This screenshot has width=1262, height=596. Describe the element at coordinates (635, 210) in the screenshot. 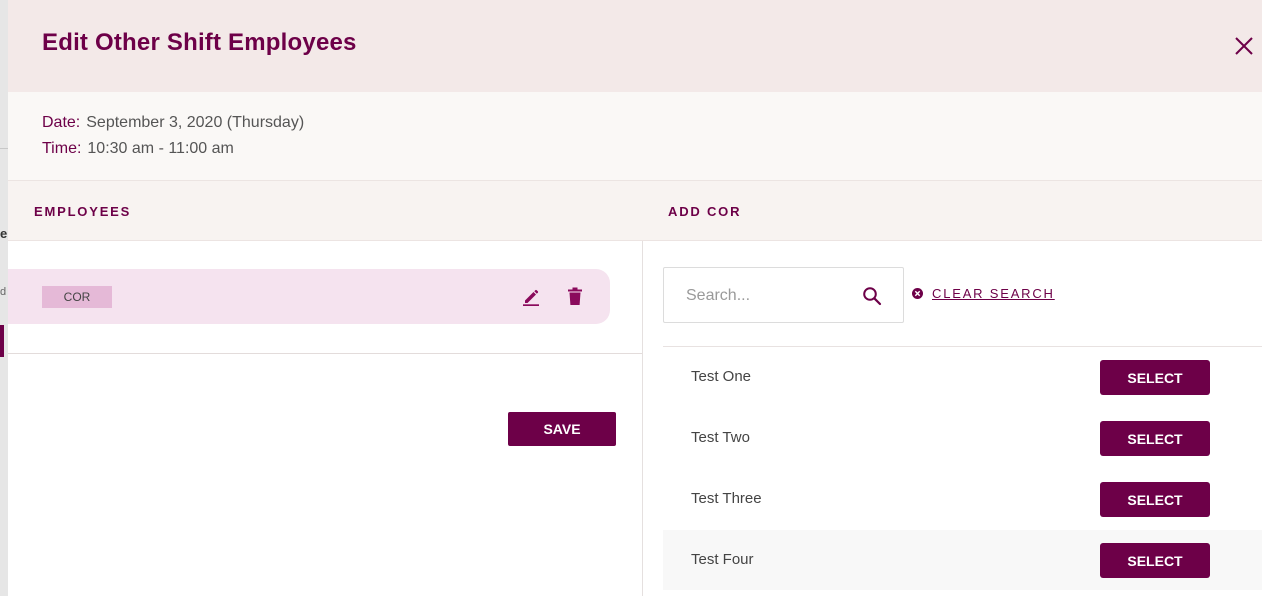

I see `section-header-bar: EMPLOYEES ADD COR` at that location.